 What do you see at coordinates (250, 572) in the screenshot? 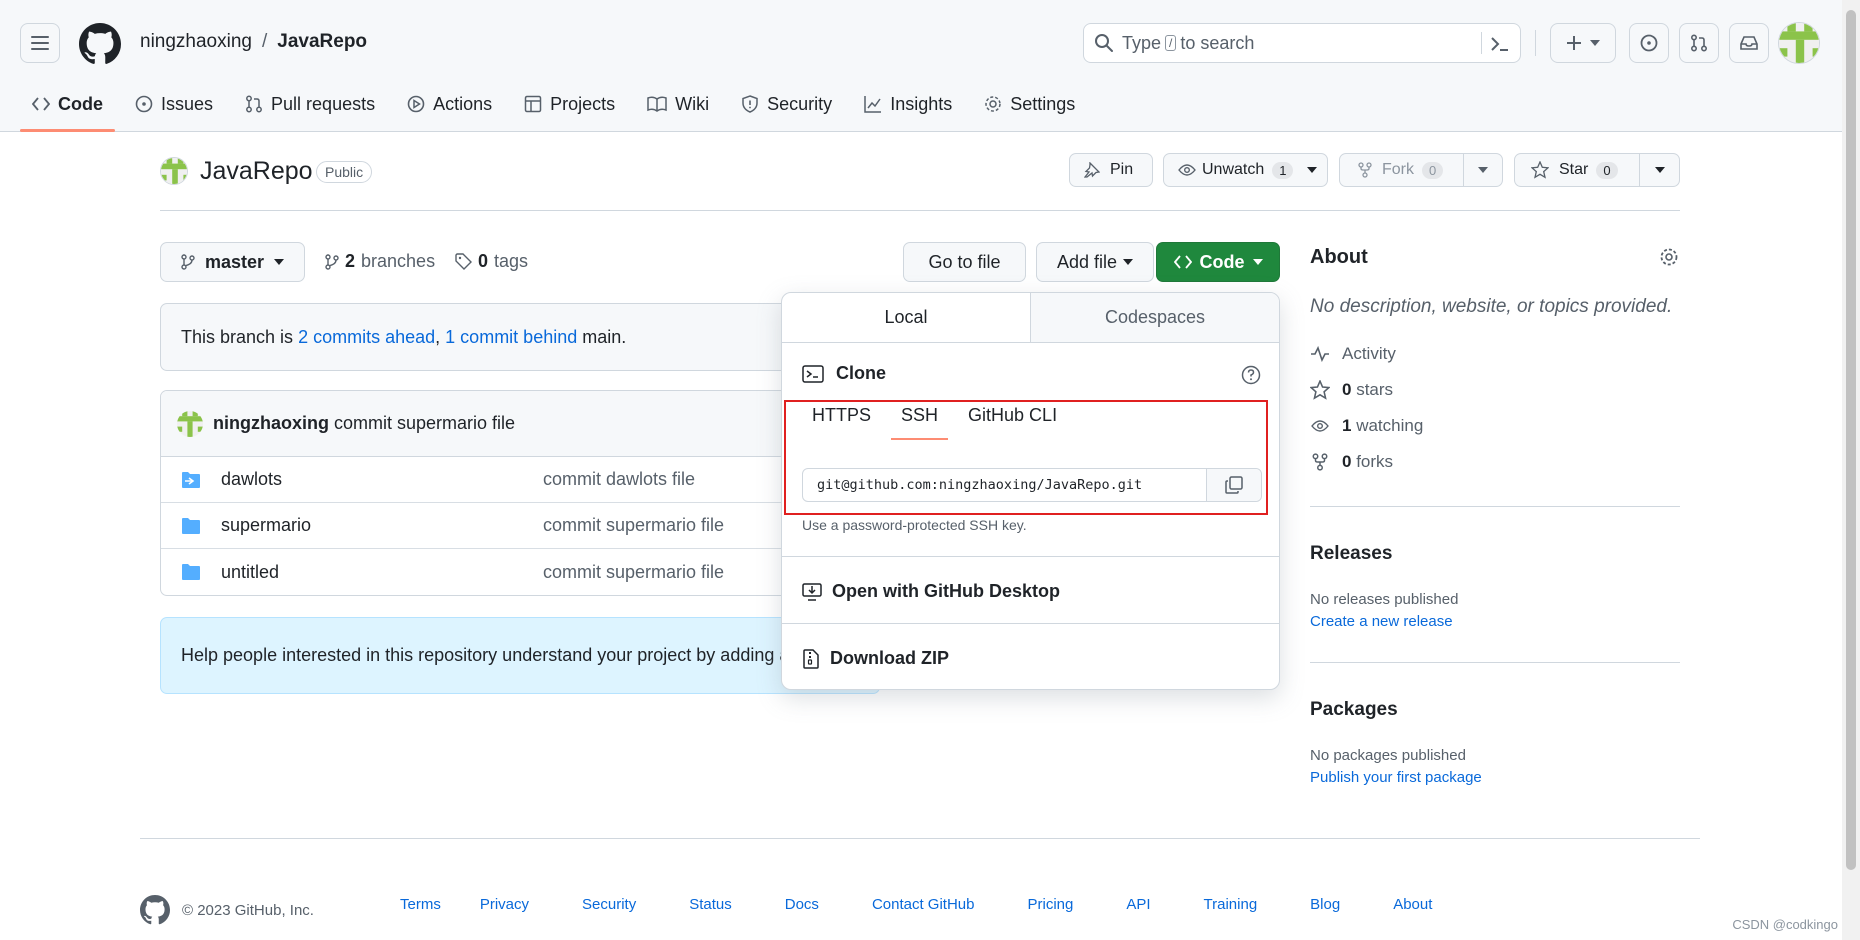
I see `file-name: untitled` at bounding box center [250, 572].